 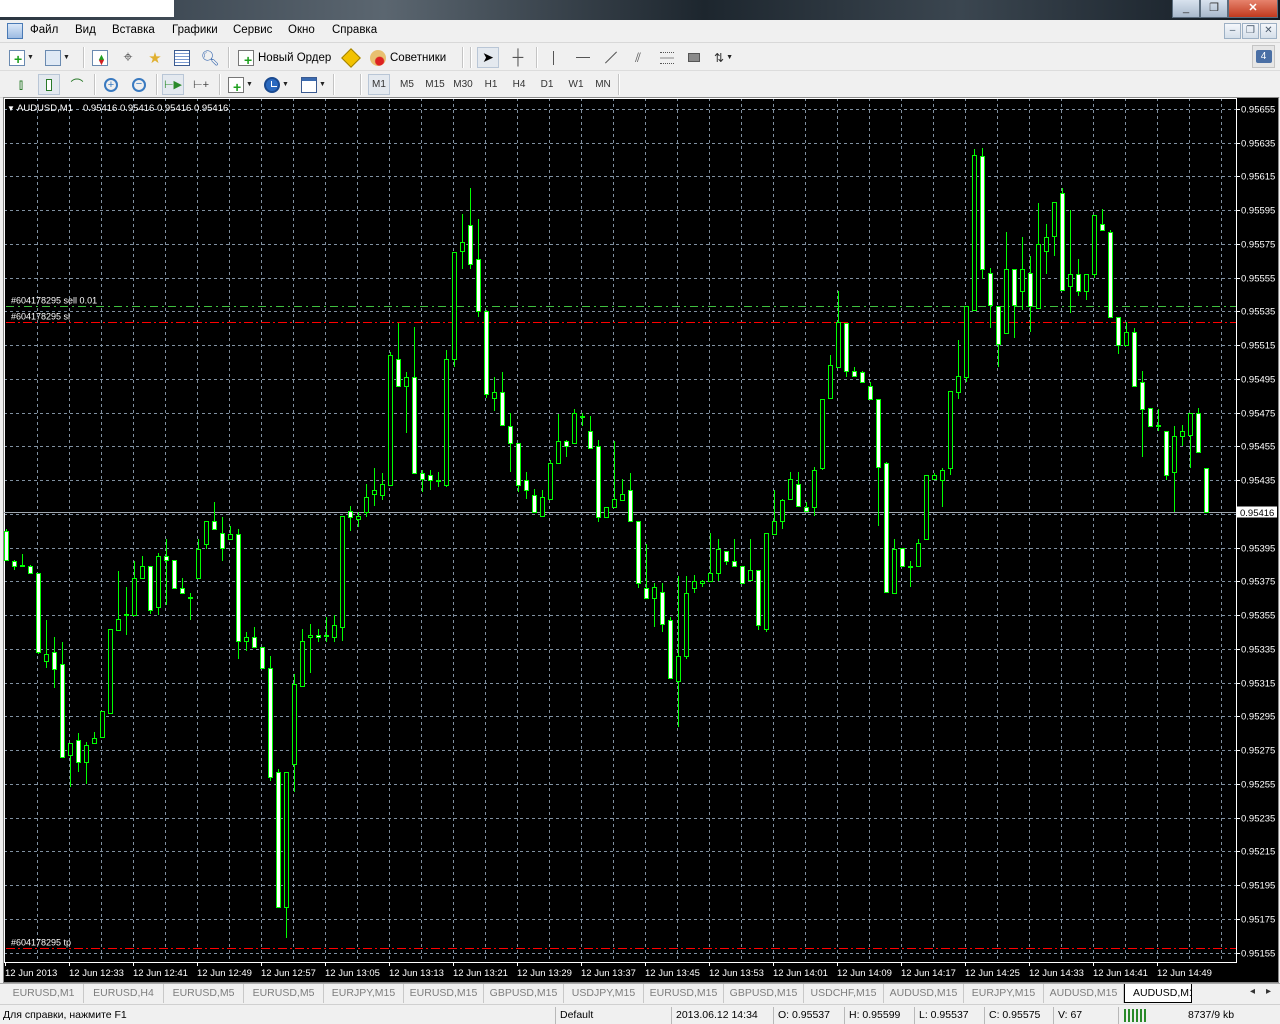 I want to click on menu-view: Вид, so click(x=85, y=30).